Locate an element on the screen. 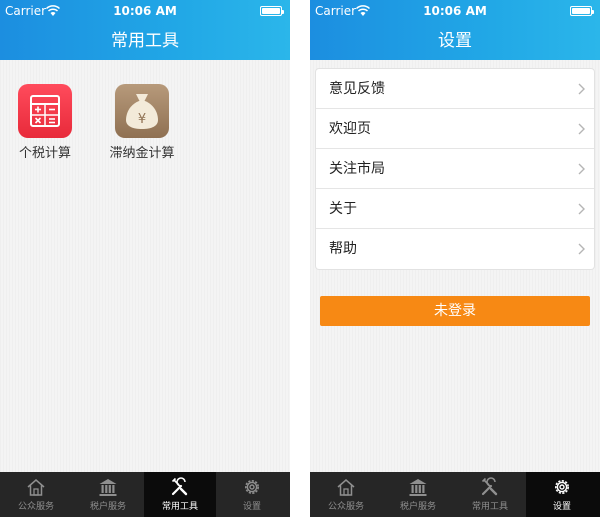  menu-item-label: 帮助 is located at coordinates (343, 249).